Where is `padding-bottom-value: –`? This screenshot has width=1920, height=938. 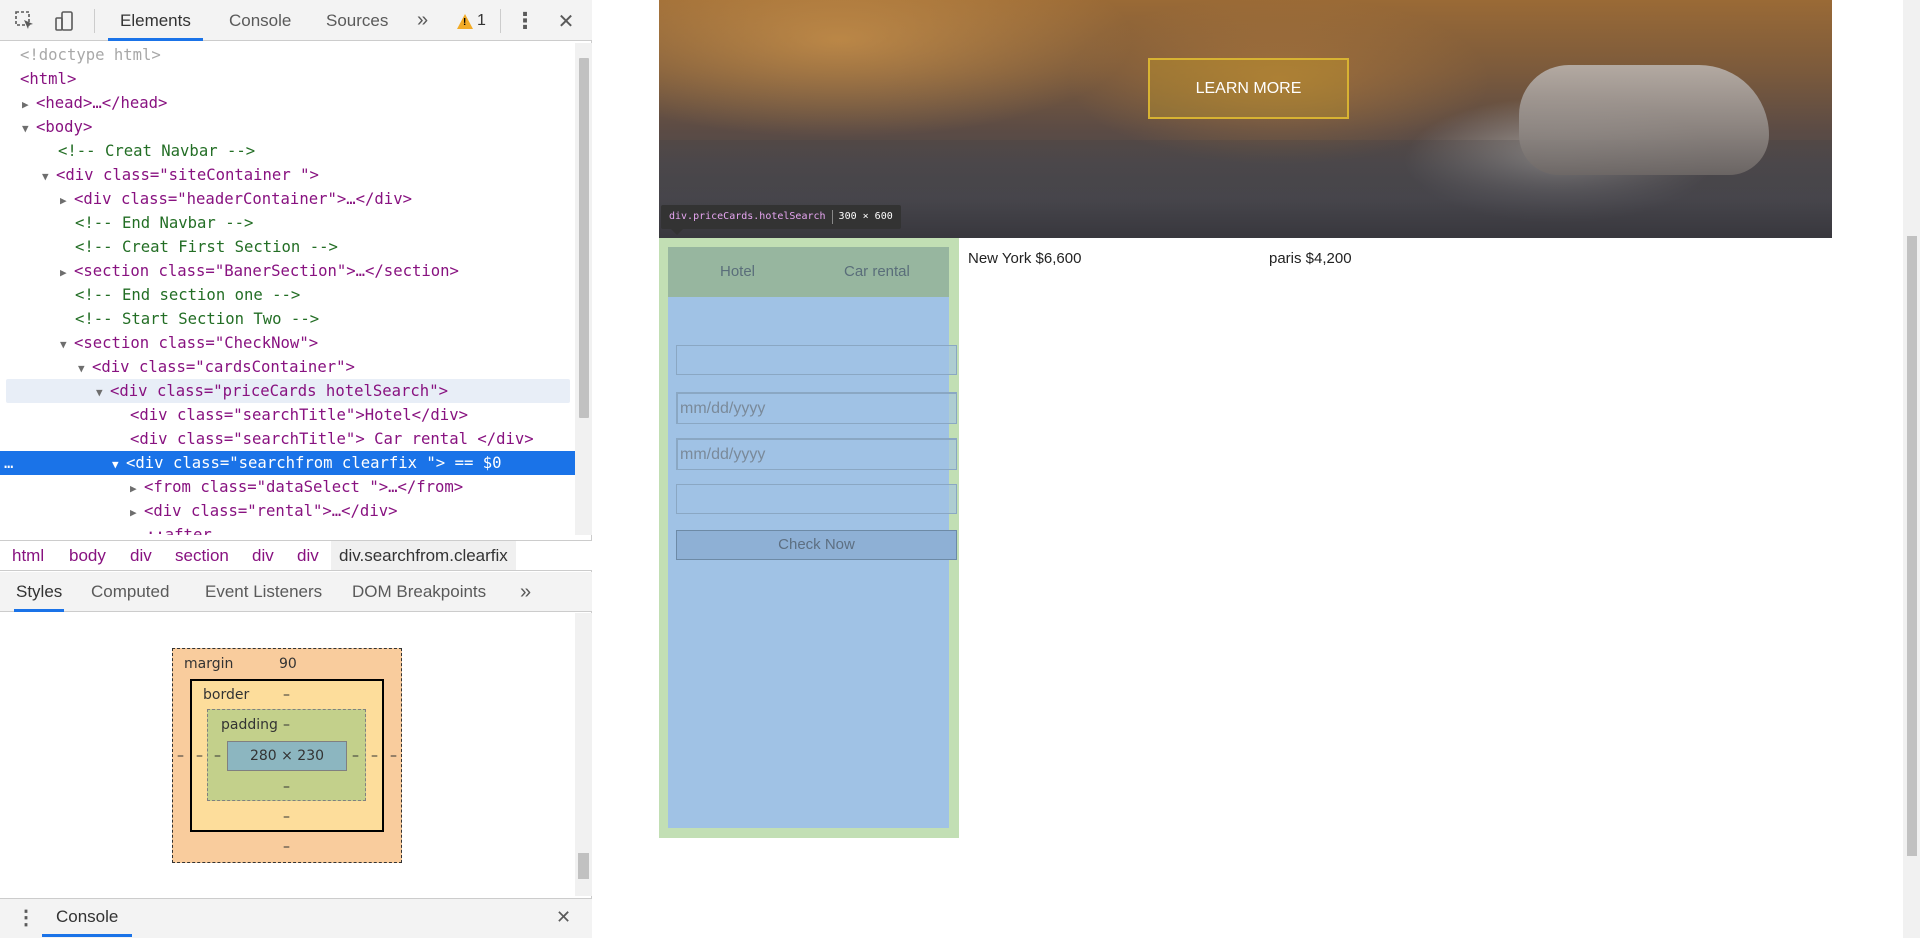
padding-bottom-value: – is located at coordinates (286, 787).